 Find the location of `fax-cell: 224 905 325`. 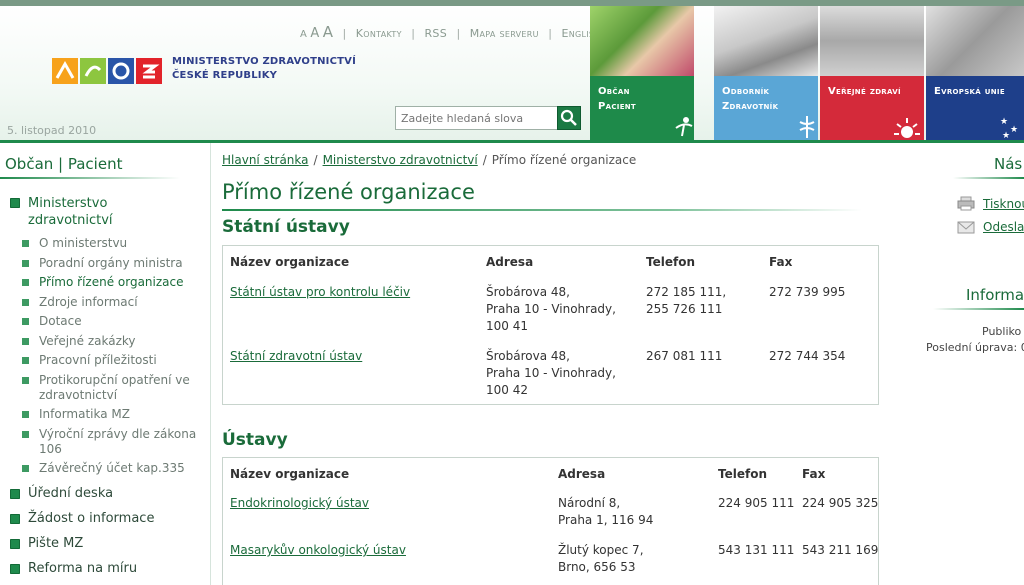

fax-cell: 224 905 325 is located at coordinates (840, 503).